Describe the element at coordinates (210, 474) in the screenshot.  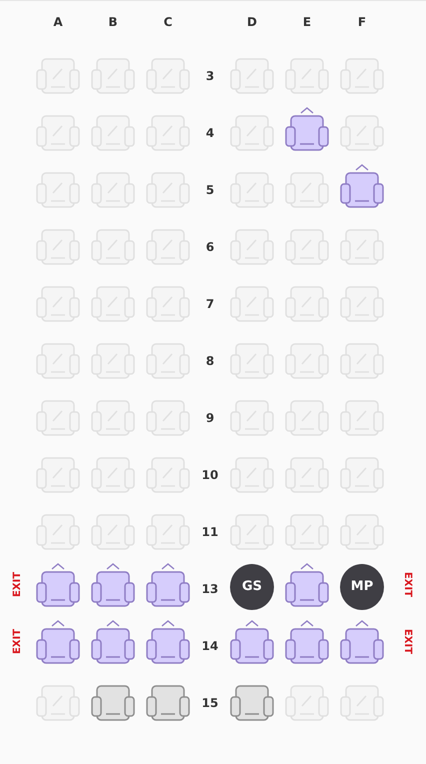
I see `row-number: 10` at that location.